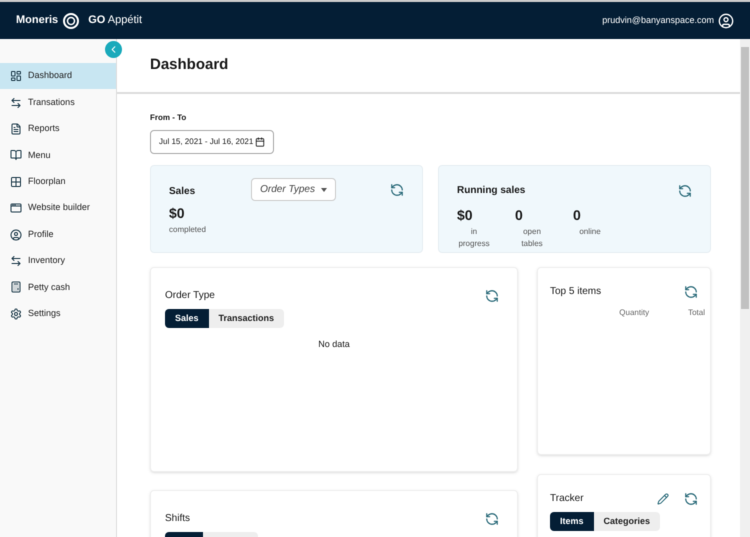  What do you see at coordinates (658, 20) in the screenshot?
I see `user-email: prudvin@banyanspace.com` at bounding box center [658, 20].